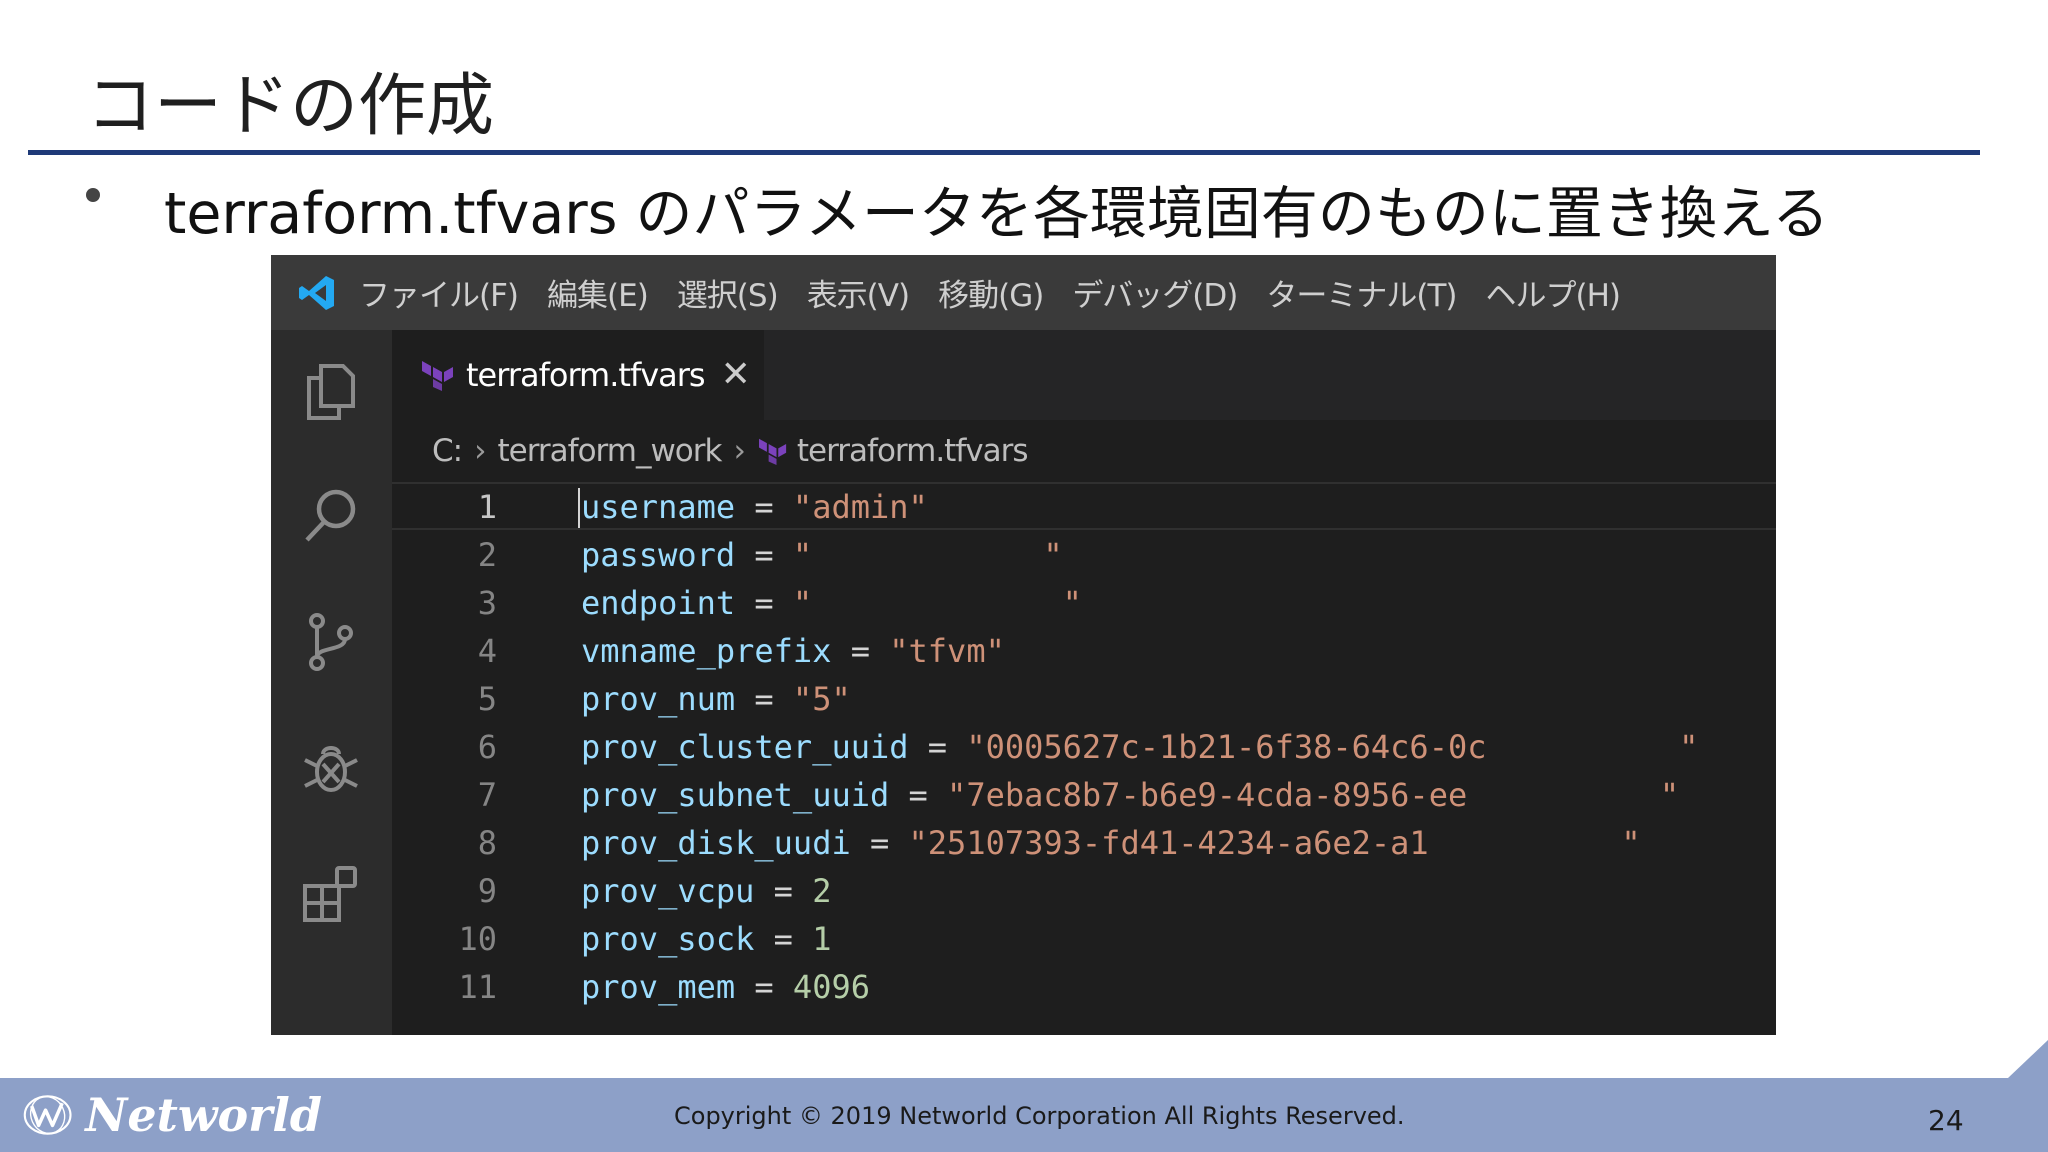 The image size is (2048, 1152). What do you see at coordinates (586, 375) in the screenshot?
I see `tab-label: terraform.tfvars` at bounding box center [586, 375].